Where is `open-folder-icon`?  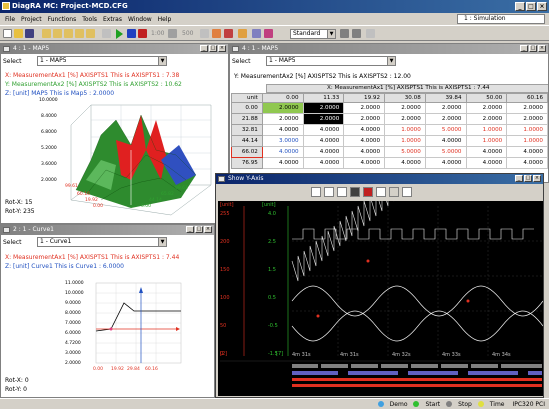 open-folder-icon is located at coordinates (18, 33).